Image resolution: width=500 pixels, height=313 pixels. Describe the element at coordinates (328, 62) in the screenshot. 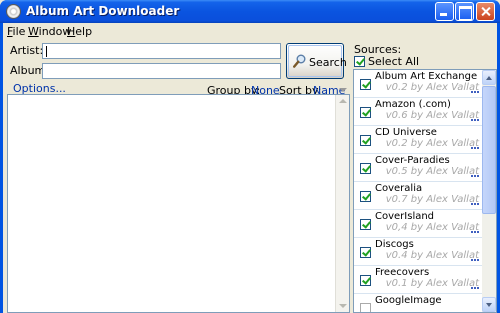

I see `search-button-label: Search` at that location.